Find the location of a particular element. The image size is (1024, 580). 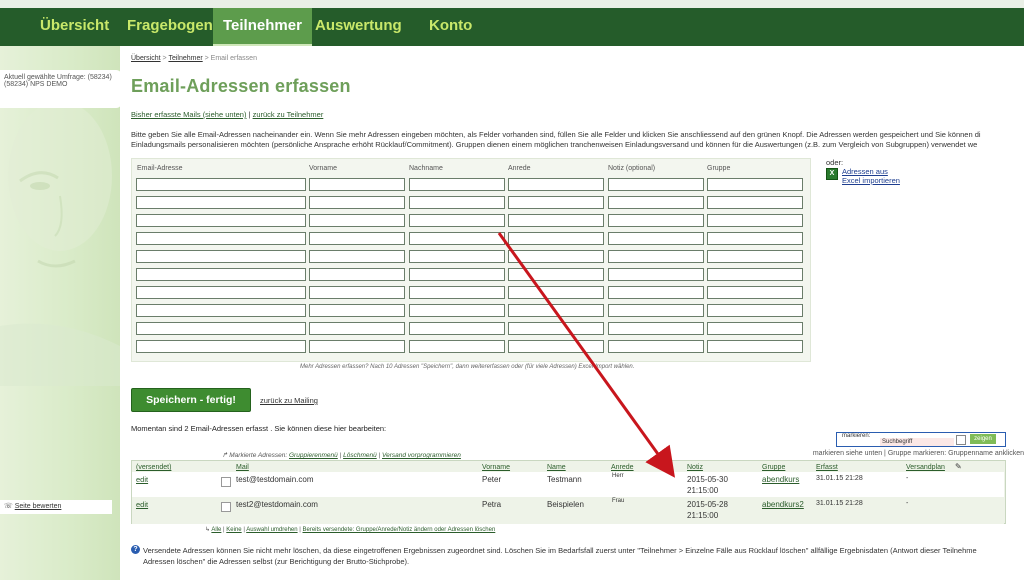

delete-menu-link: Löschmenü is located at coordinates (360, 455).